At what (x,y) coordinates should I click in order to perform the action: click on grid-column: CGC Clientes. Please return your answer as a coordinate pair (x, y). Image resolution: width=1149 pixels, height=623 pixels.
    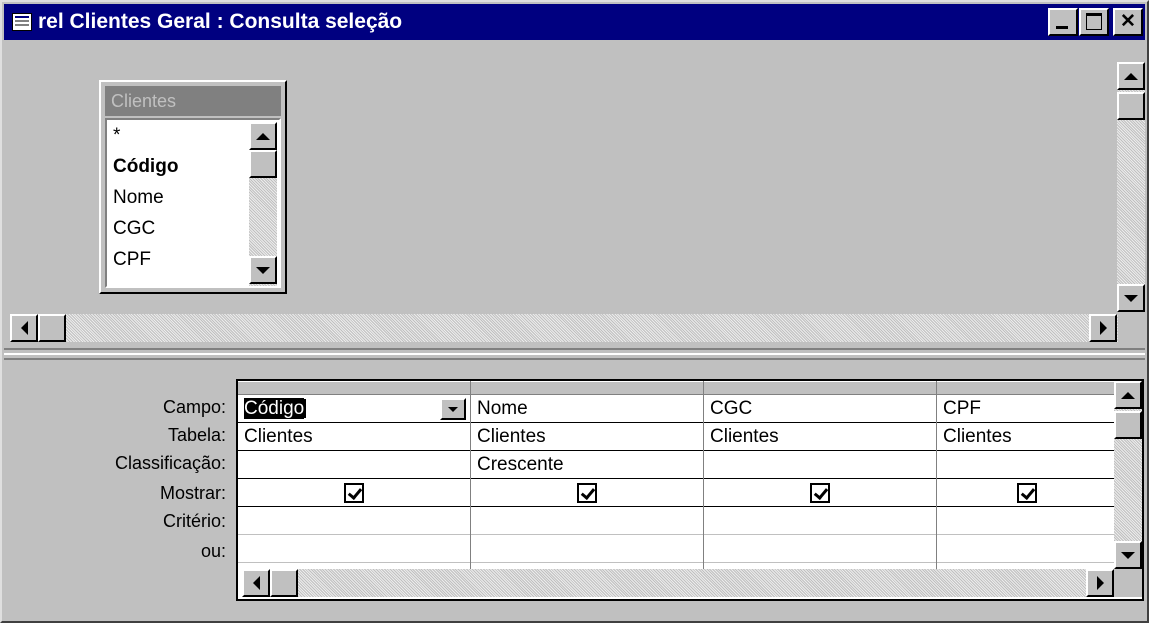
    Looking at the image, I should click on (820, 476).